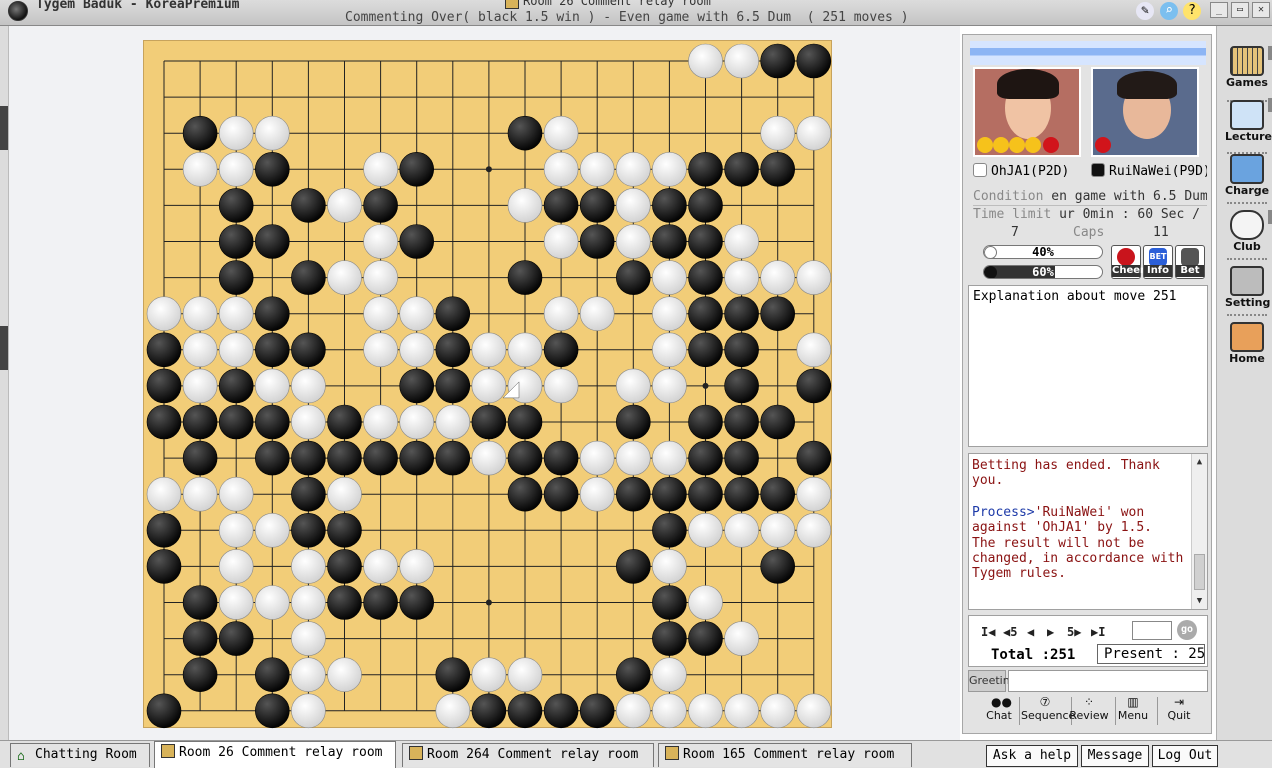  What do you see at coordinates (608, 4) in the screenshot?
I see `room-title: Room 26 Comment relay room` at bounding box center [608, 4].